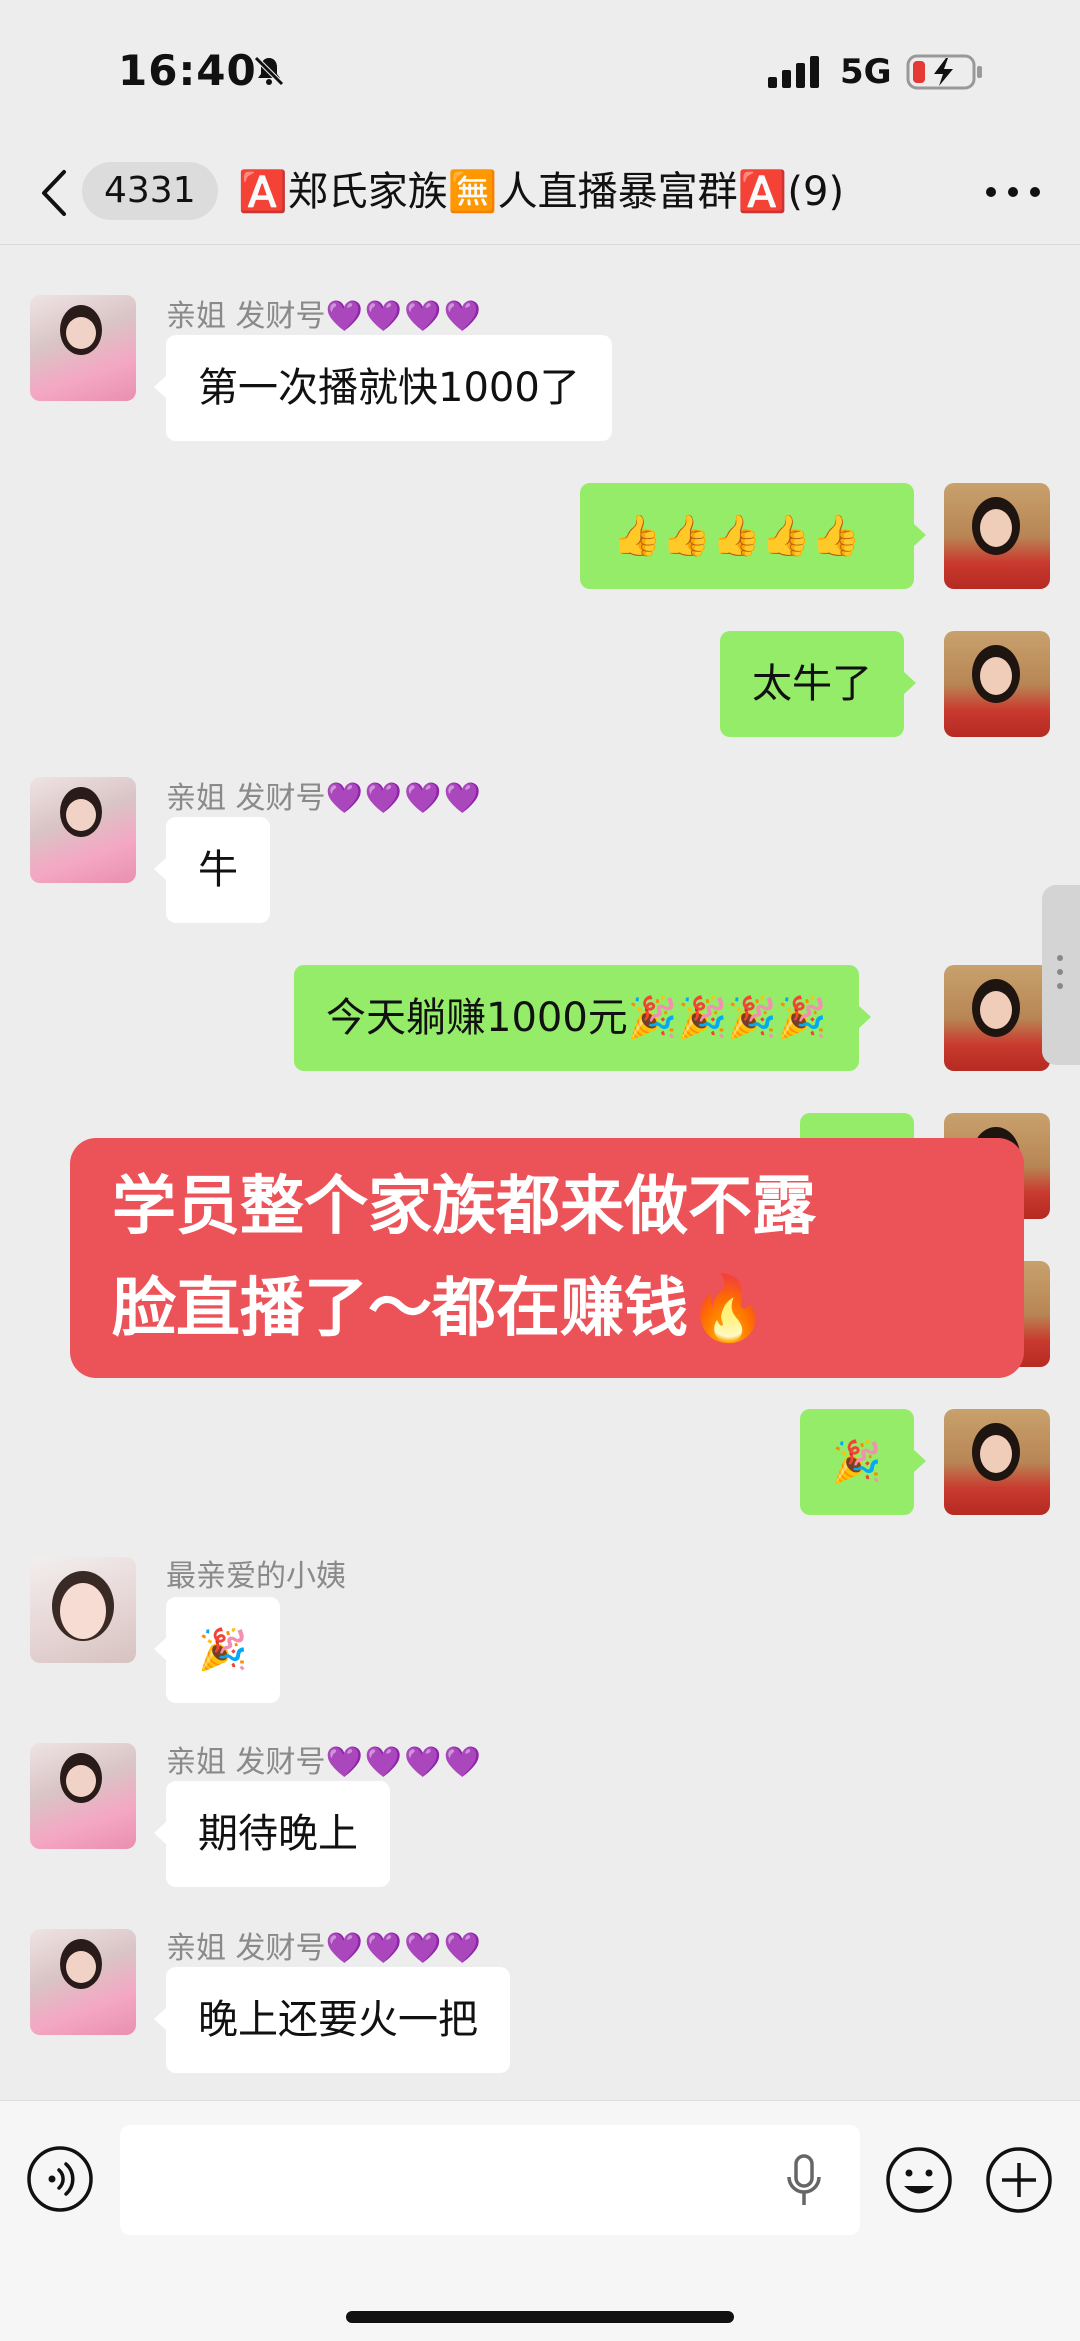  I want to click on message-bubble: 今天躺赚1000元🎉🎉🎉🎉, so click(583, 1018).